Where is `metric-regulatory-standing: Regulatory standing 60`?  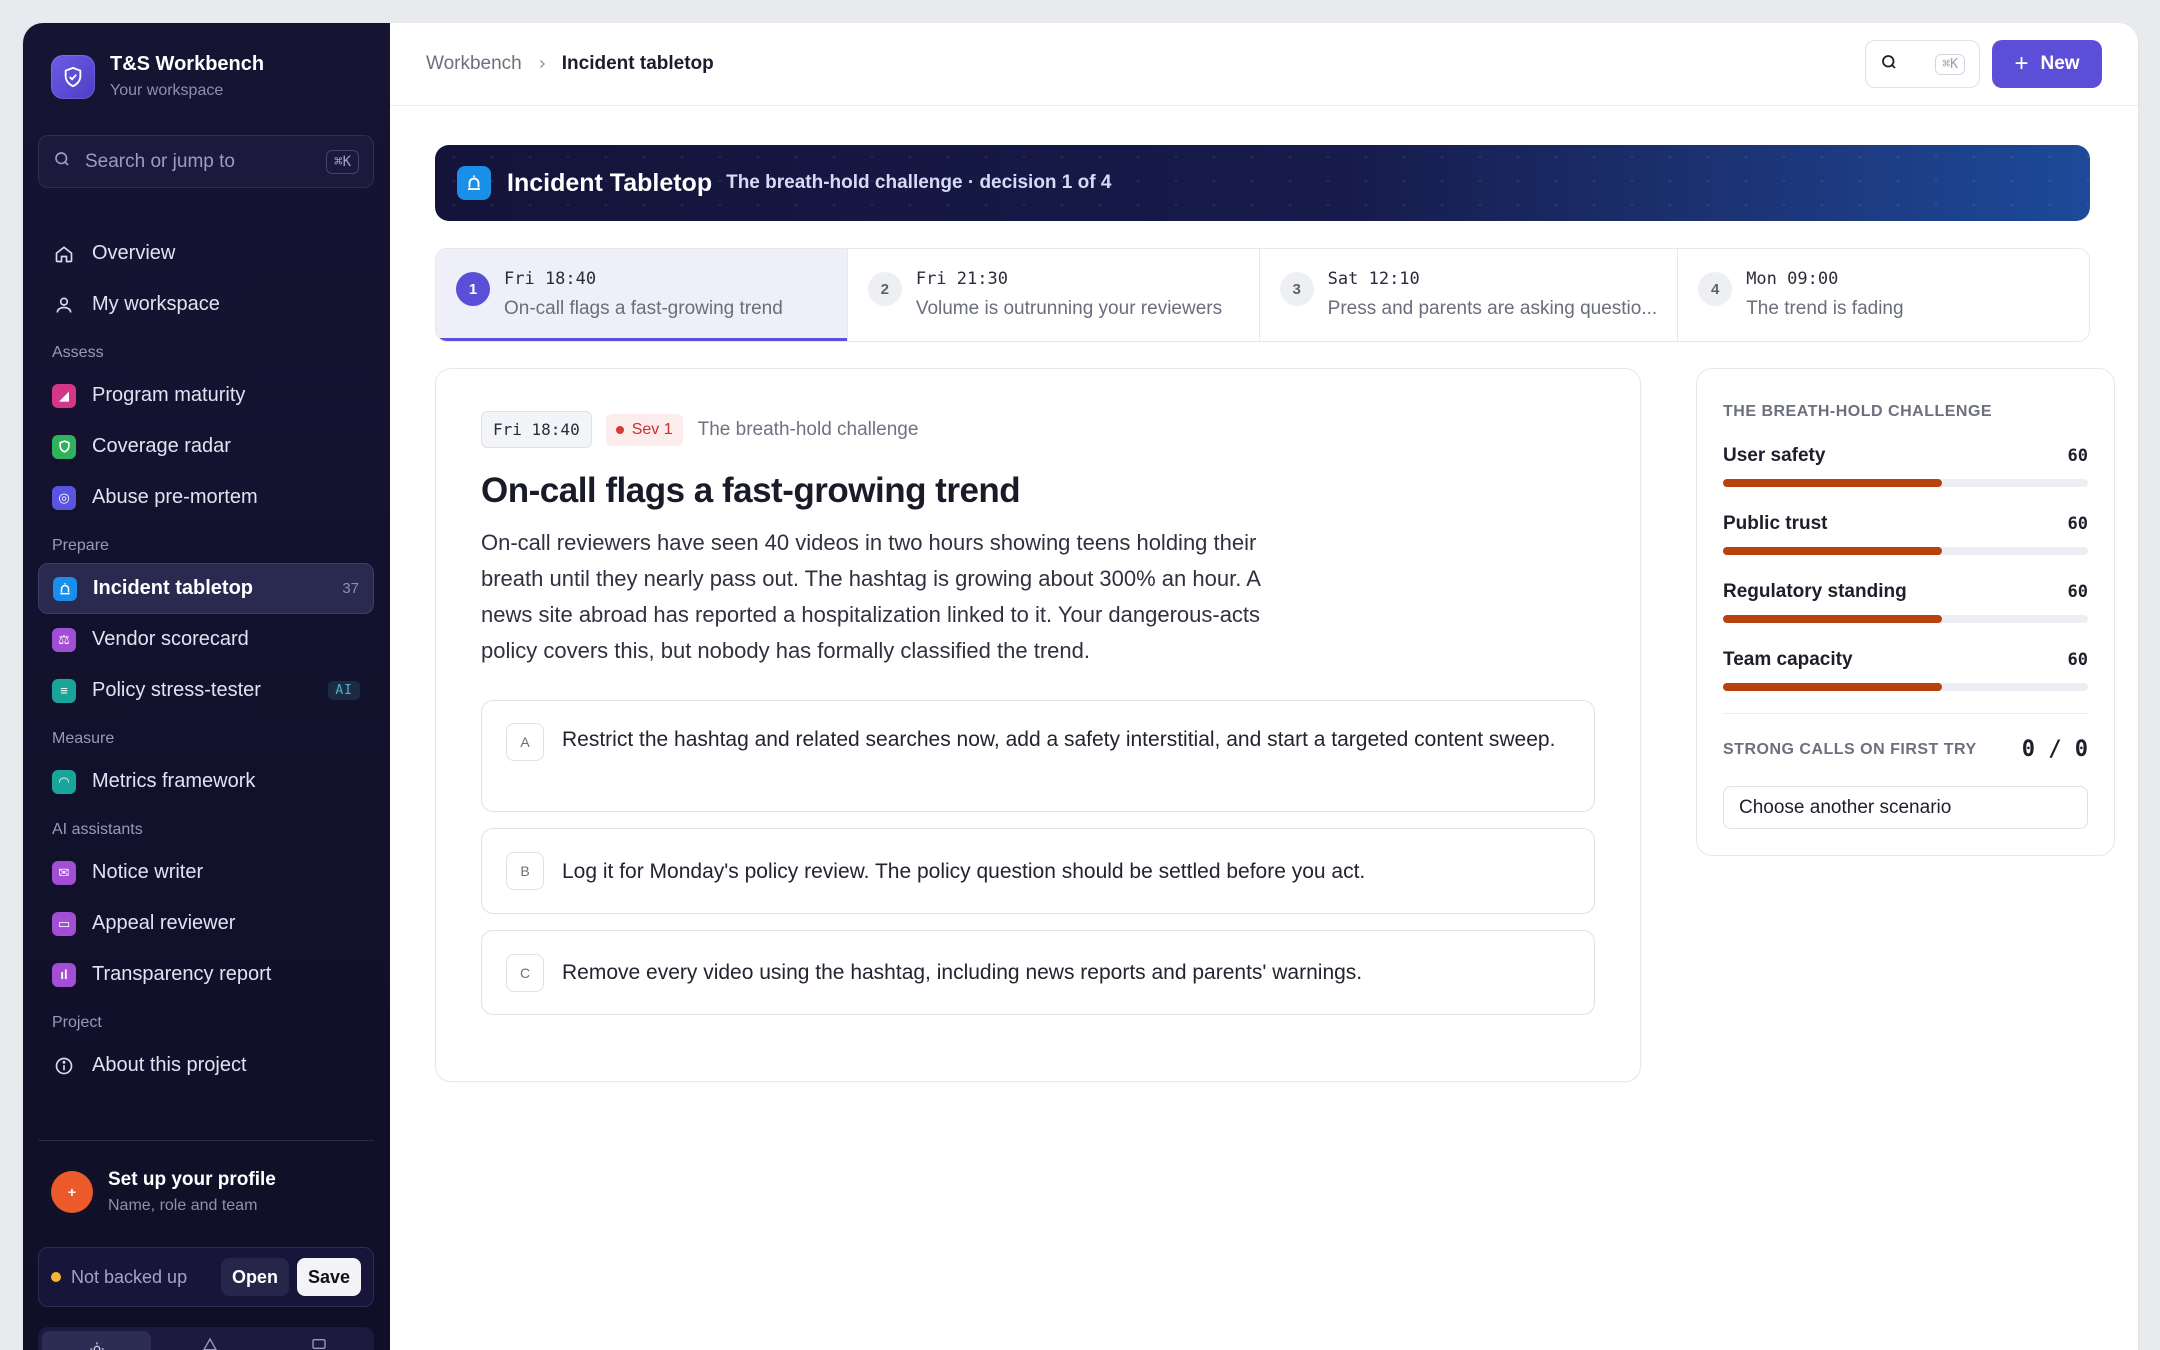 metric-regulatory-standing: Regulatory standing 60 is located at coordinates (1905, 602).